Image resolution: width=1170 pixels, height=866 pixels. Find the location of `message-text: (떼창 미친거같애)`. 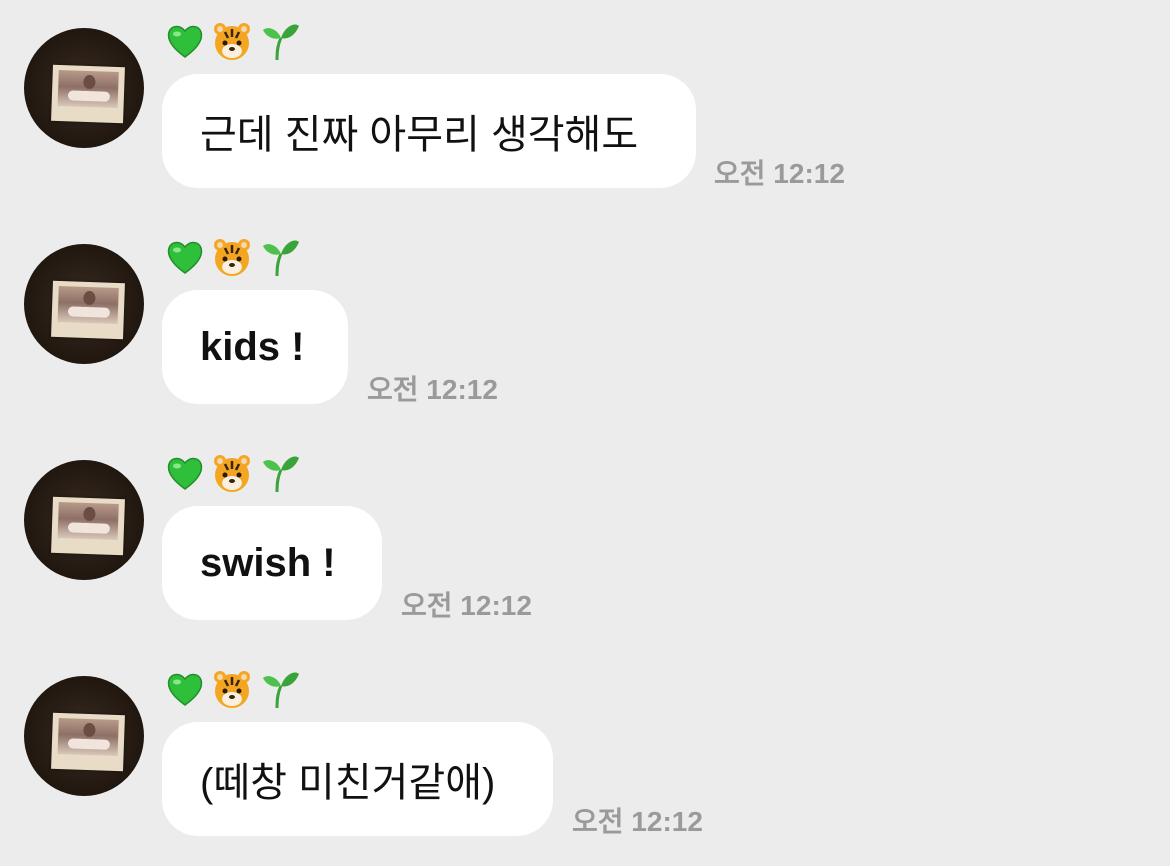

message-text: (떼창 미친거같애) is located at coordinates (348, 783).